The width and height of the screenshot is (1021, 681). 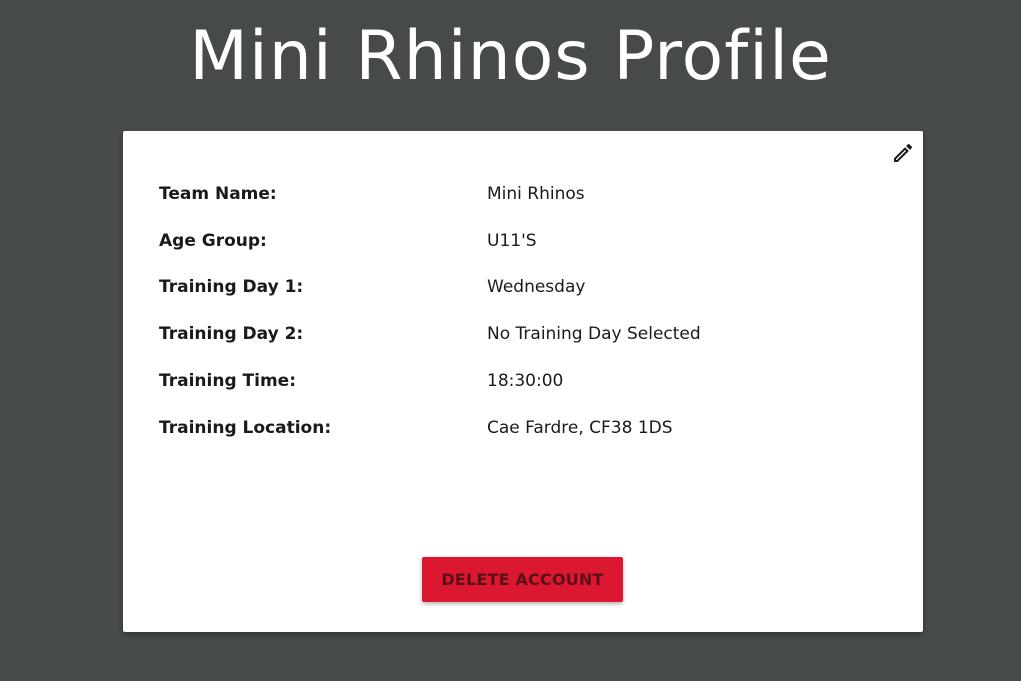 I want to click on field-label: Training Day 1:, so click(x=231, y=287).